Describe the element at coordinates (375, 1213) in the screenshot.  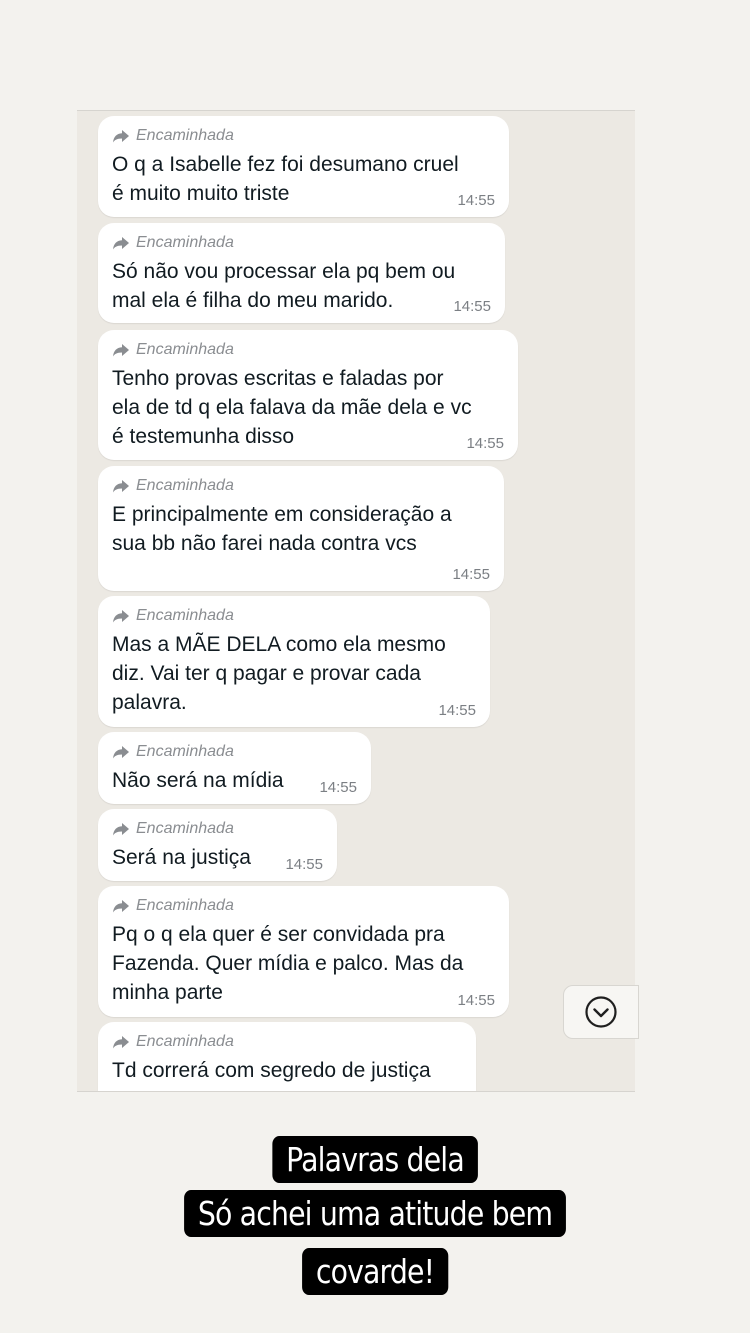
I see `caption-line-2: Só achei uma atitude bem` at that location.